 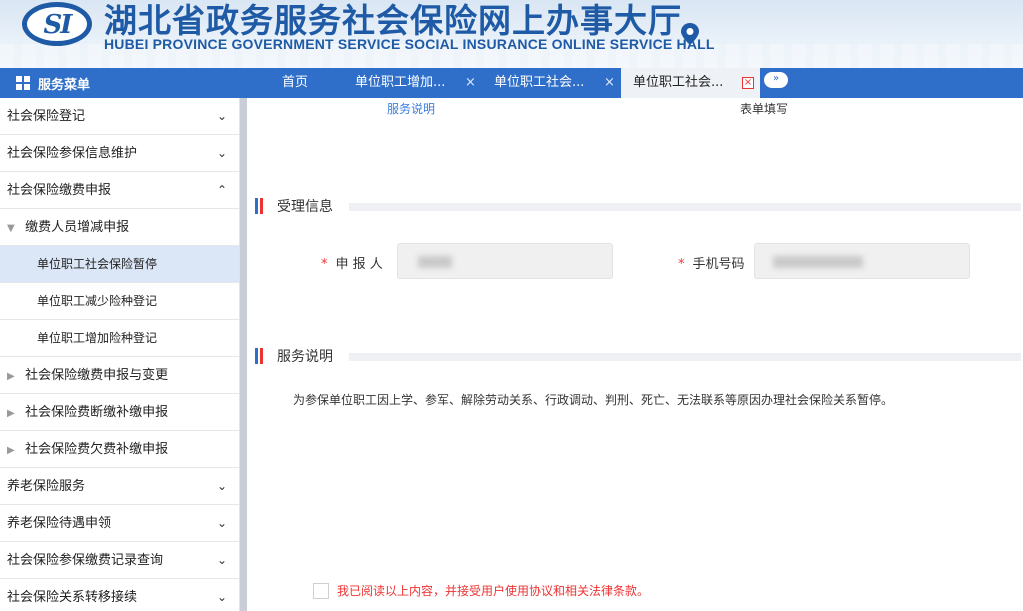 I want to click on sidebar-subgroup-interrupted-payment: ▶ 社会保险费断缴补缴申报, so click(x=119, y=412).